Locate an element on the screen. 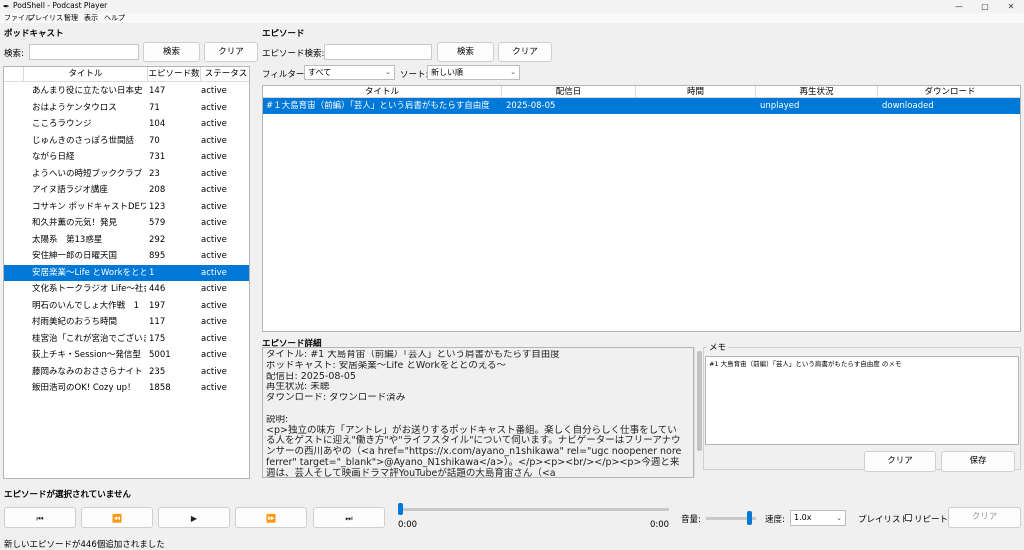 The image size is (1024, 550). header-episode-count: エピソード数 is located at coordinates (174, 74).